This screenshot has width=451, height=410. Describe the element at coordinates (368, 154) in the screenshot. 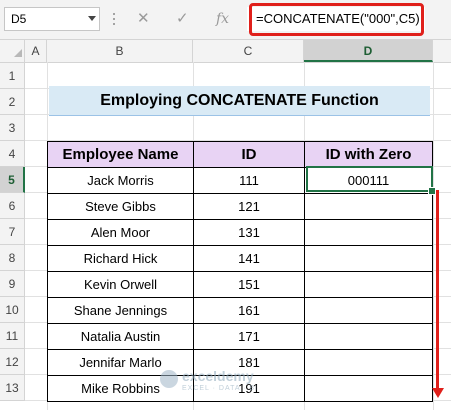

I see `header-id-with-zero: ID with Zero` at that location.